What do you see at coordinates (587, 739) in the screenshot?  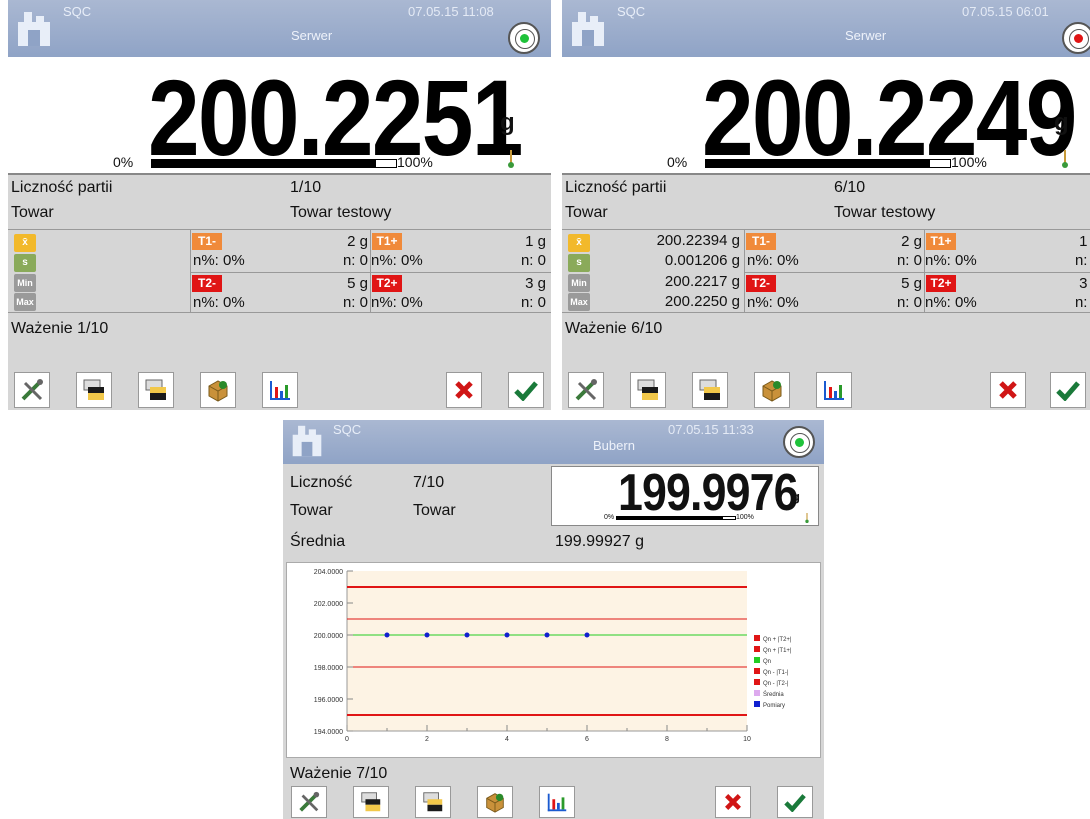 I see `x-tick-label: 6` at bounding box center [587, 739].